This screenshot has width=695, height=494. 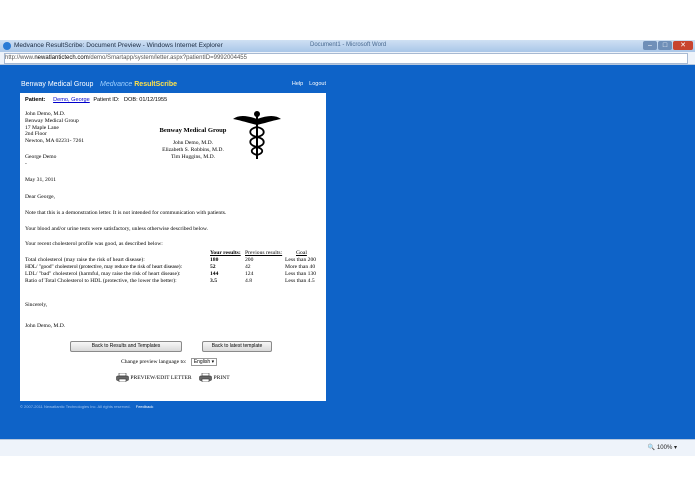 What do you see at coordinates (249, 260) in the screenshot?
I see `row-prev: 200` at bounding box center [249, 260].